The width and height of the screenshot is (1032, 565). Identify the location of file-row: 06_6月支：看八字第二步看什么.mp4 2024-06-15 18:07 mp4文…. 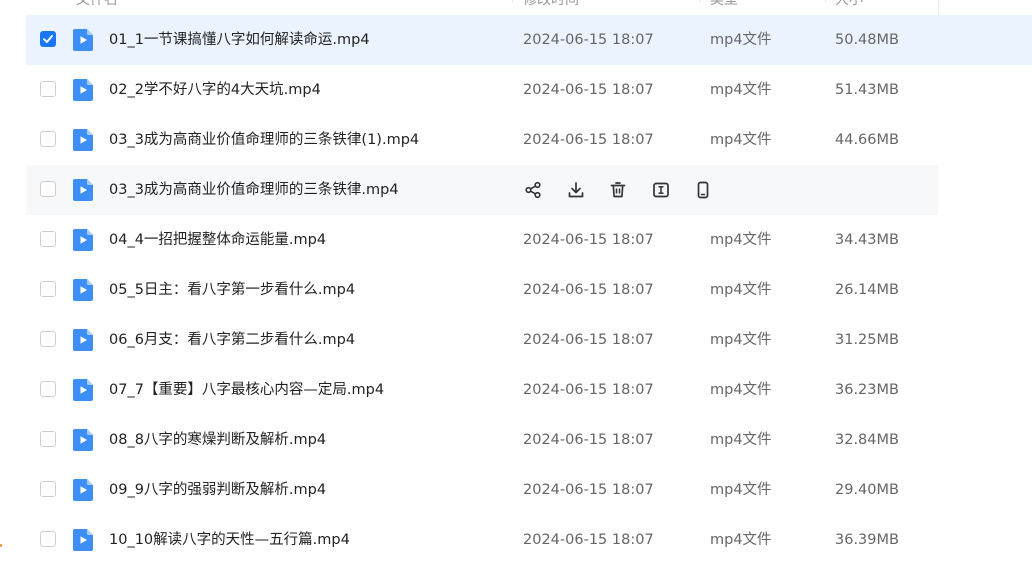
(529, 340).